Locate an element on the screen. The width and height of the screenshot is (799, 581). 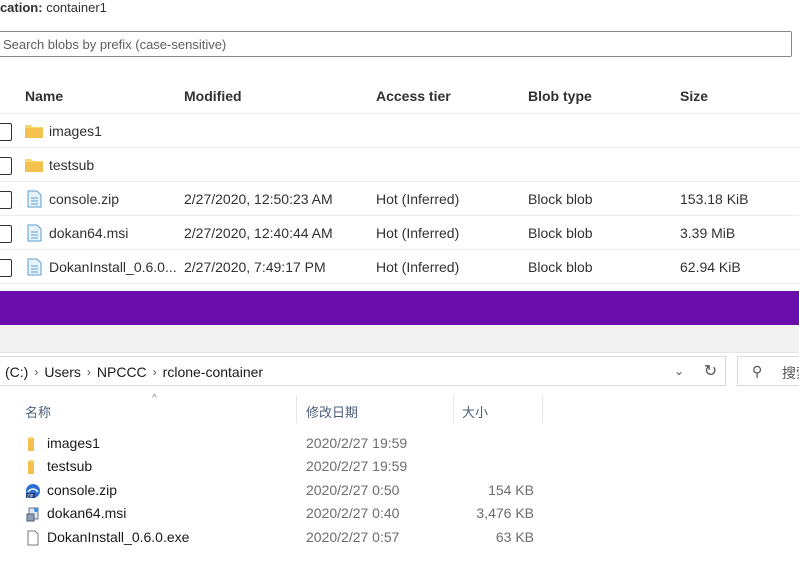
file-name: DokanInstall_0.6.0.exe is located at coordinates (118, 537).